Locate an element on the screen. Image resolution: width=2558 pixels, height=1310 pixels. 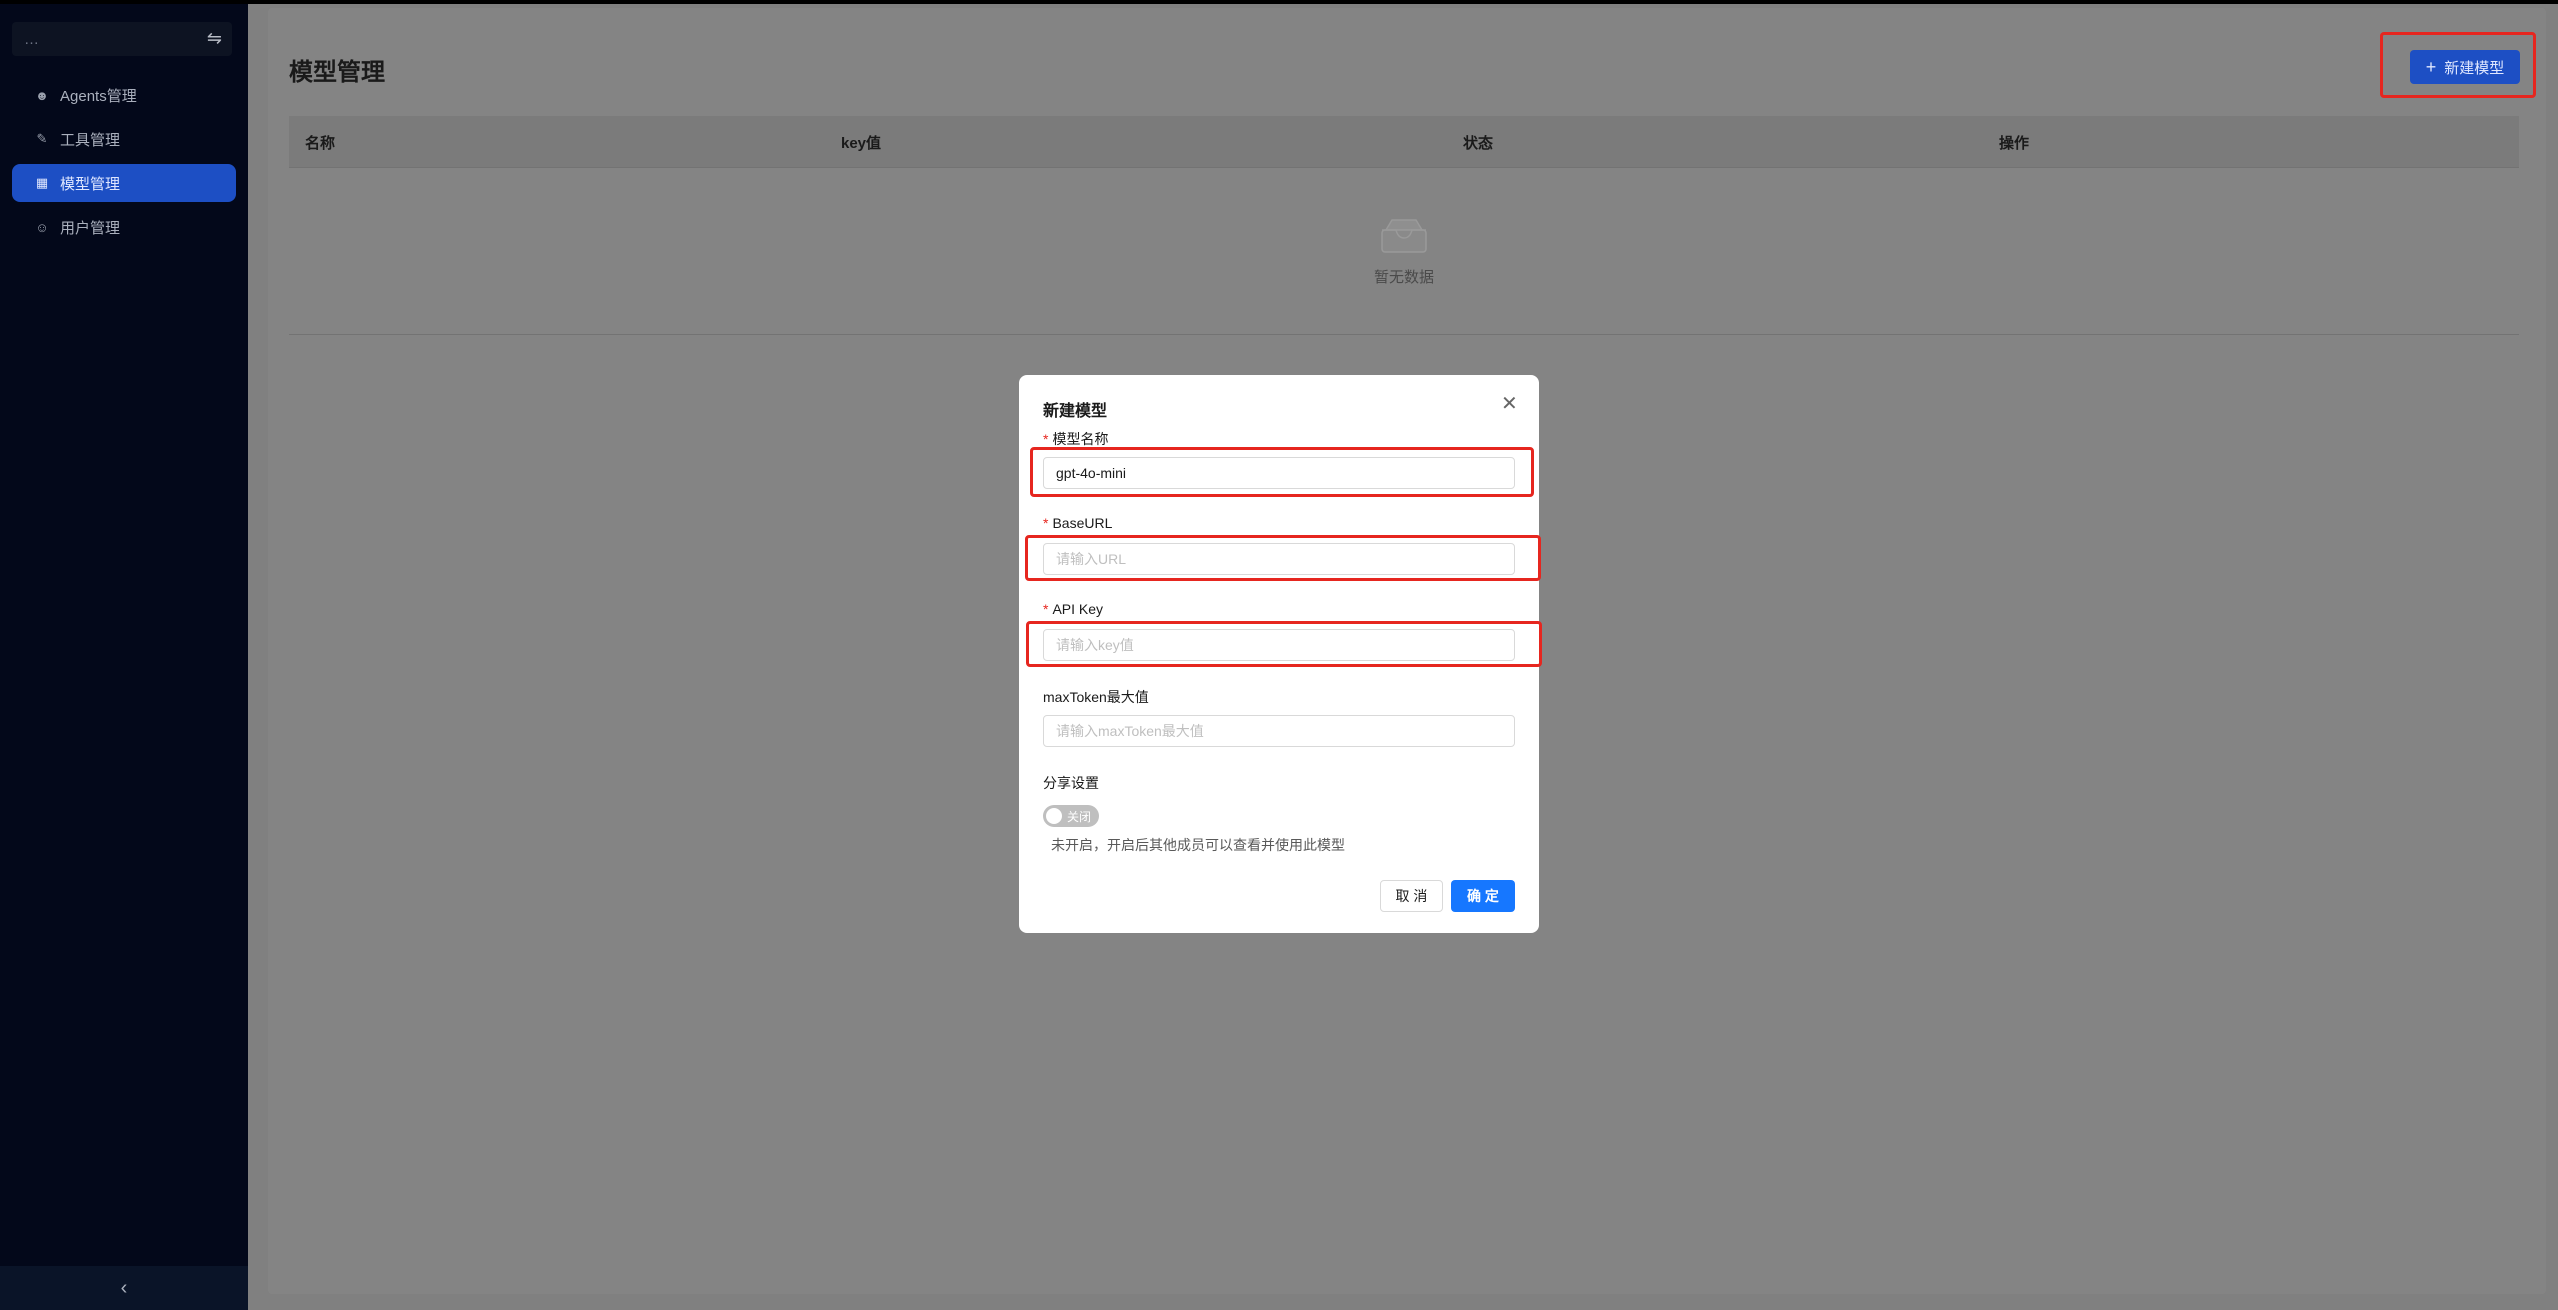
confirm-button: 确 定 is located at coordinates (1483, 896).